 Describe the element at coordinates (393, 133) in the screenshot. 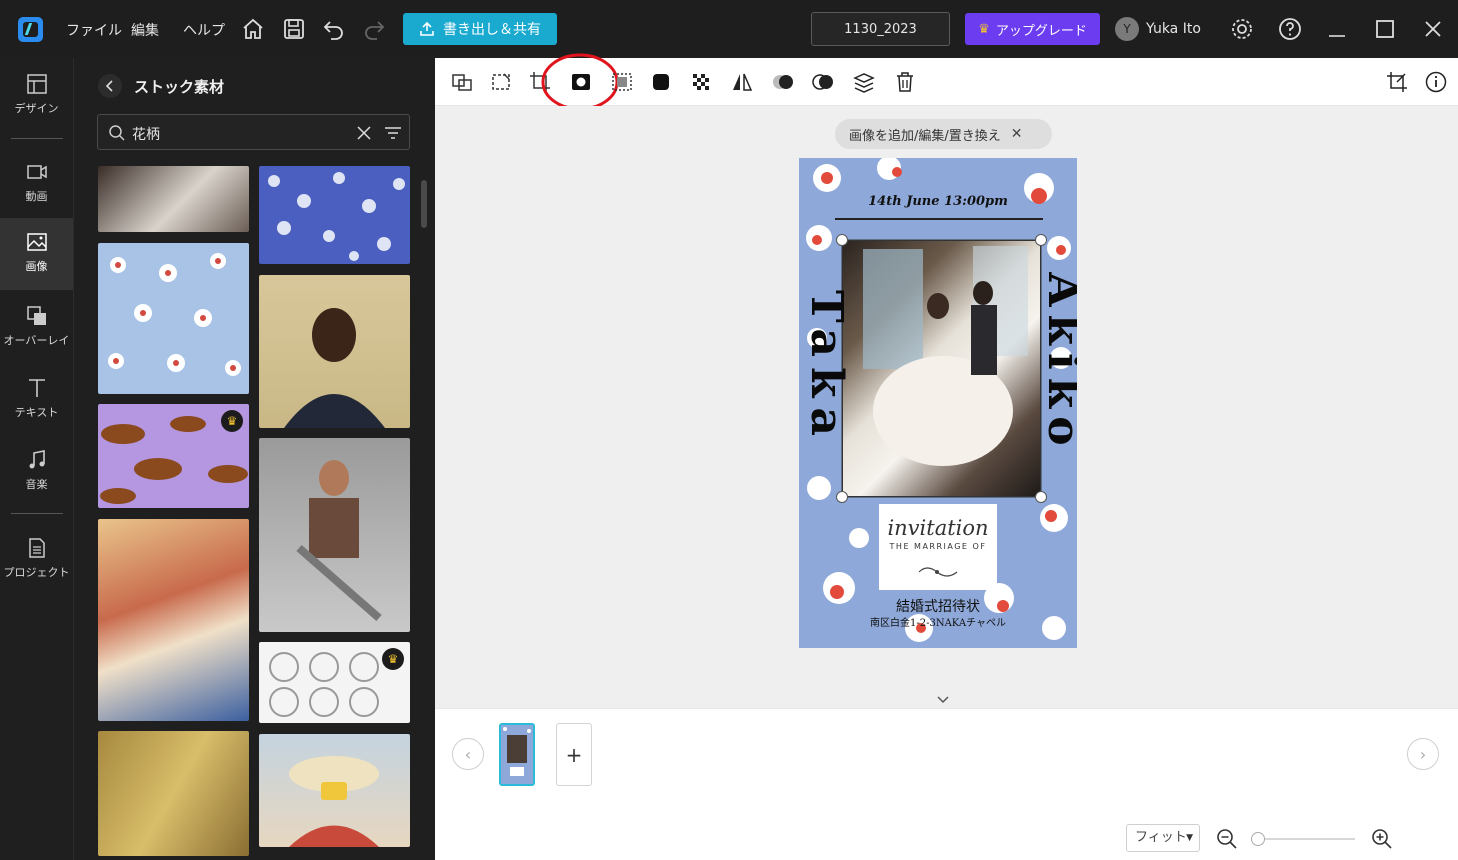

I see `filter-icon` at that location.